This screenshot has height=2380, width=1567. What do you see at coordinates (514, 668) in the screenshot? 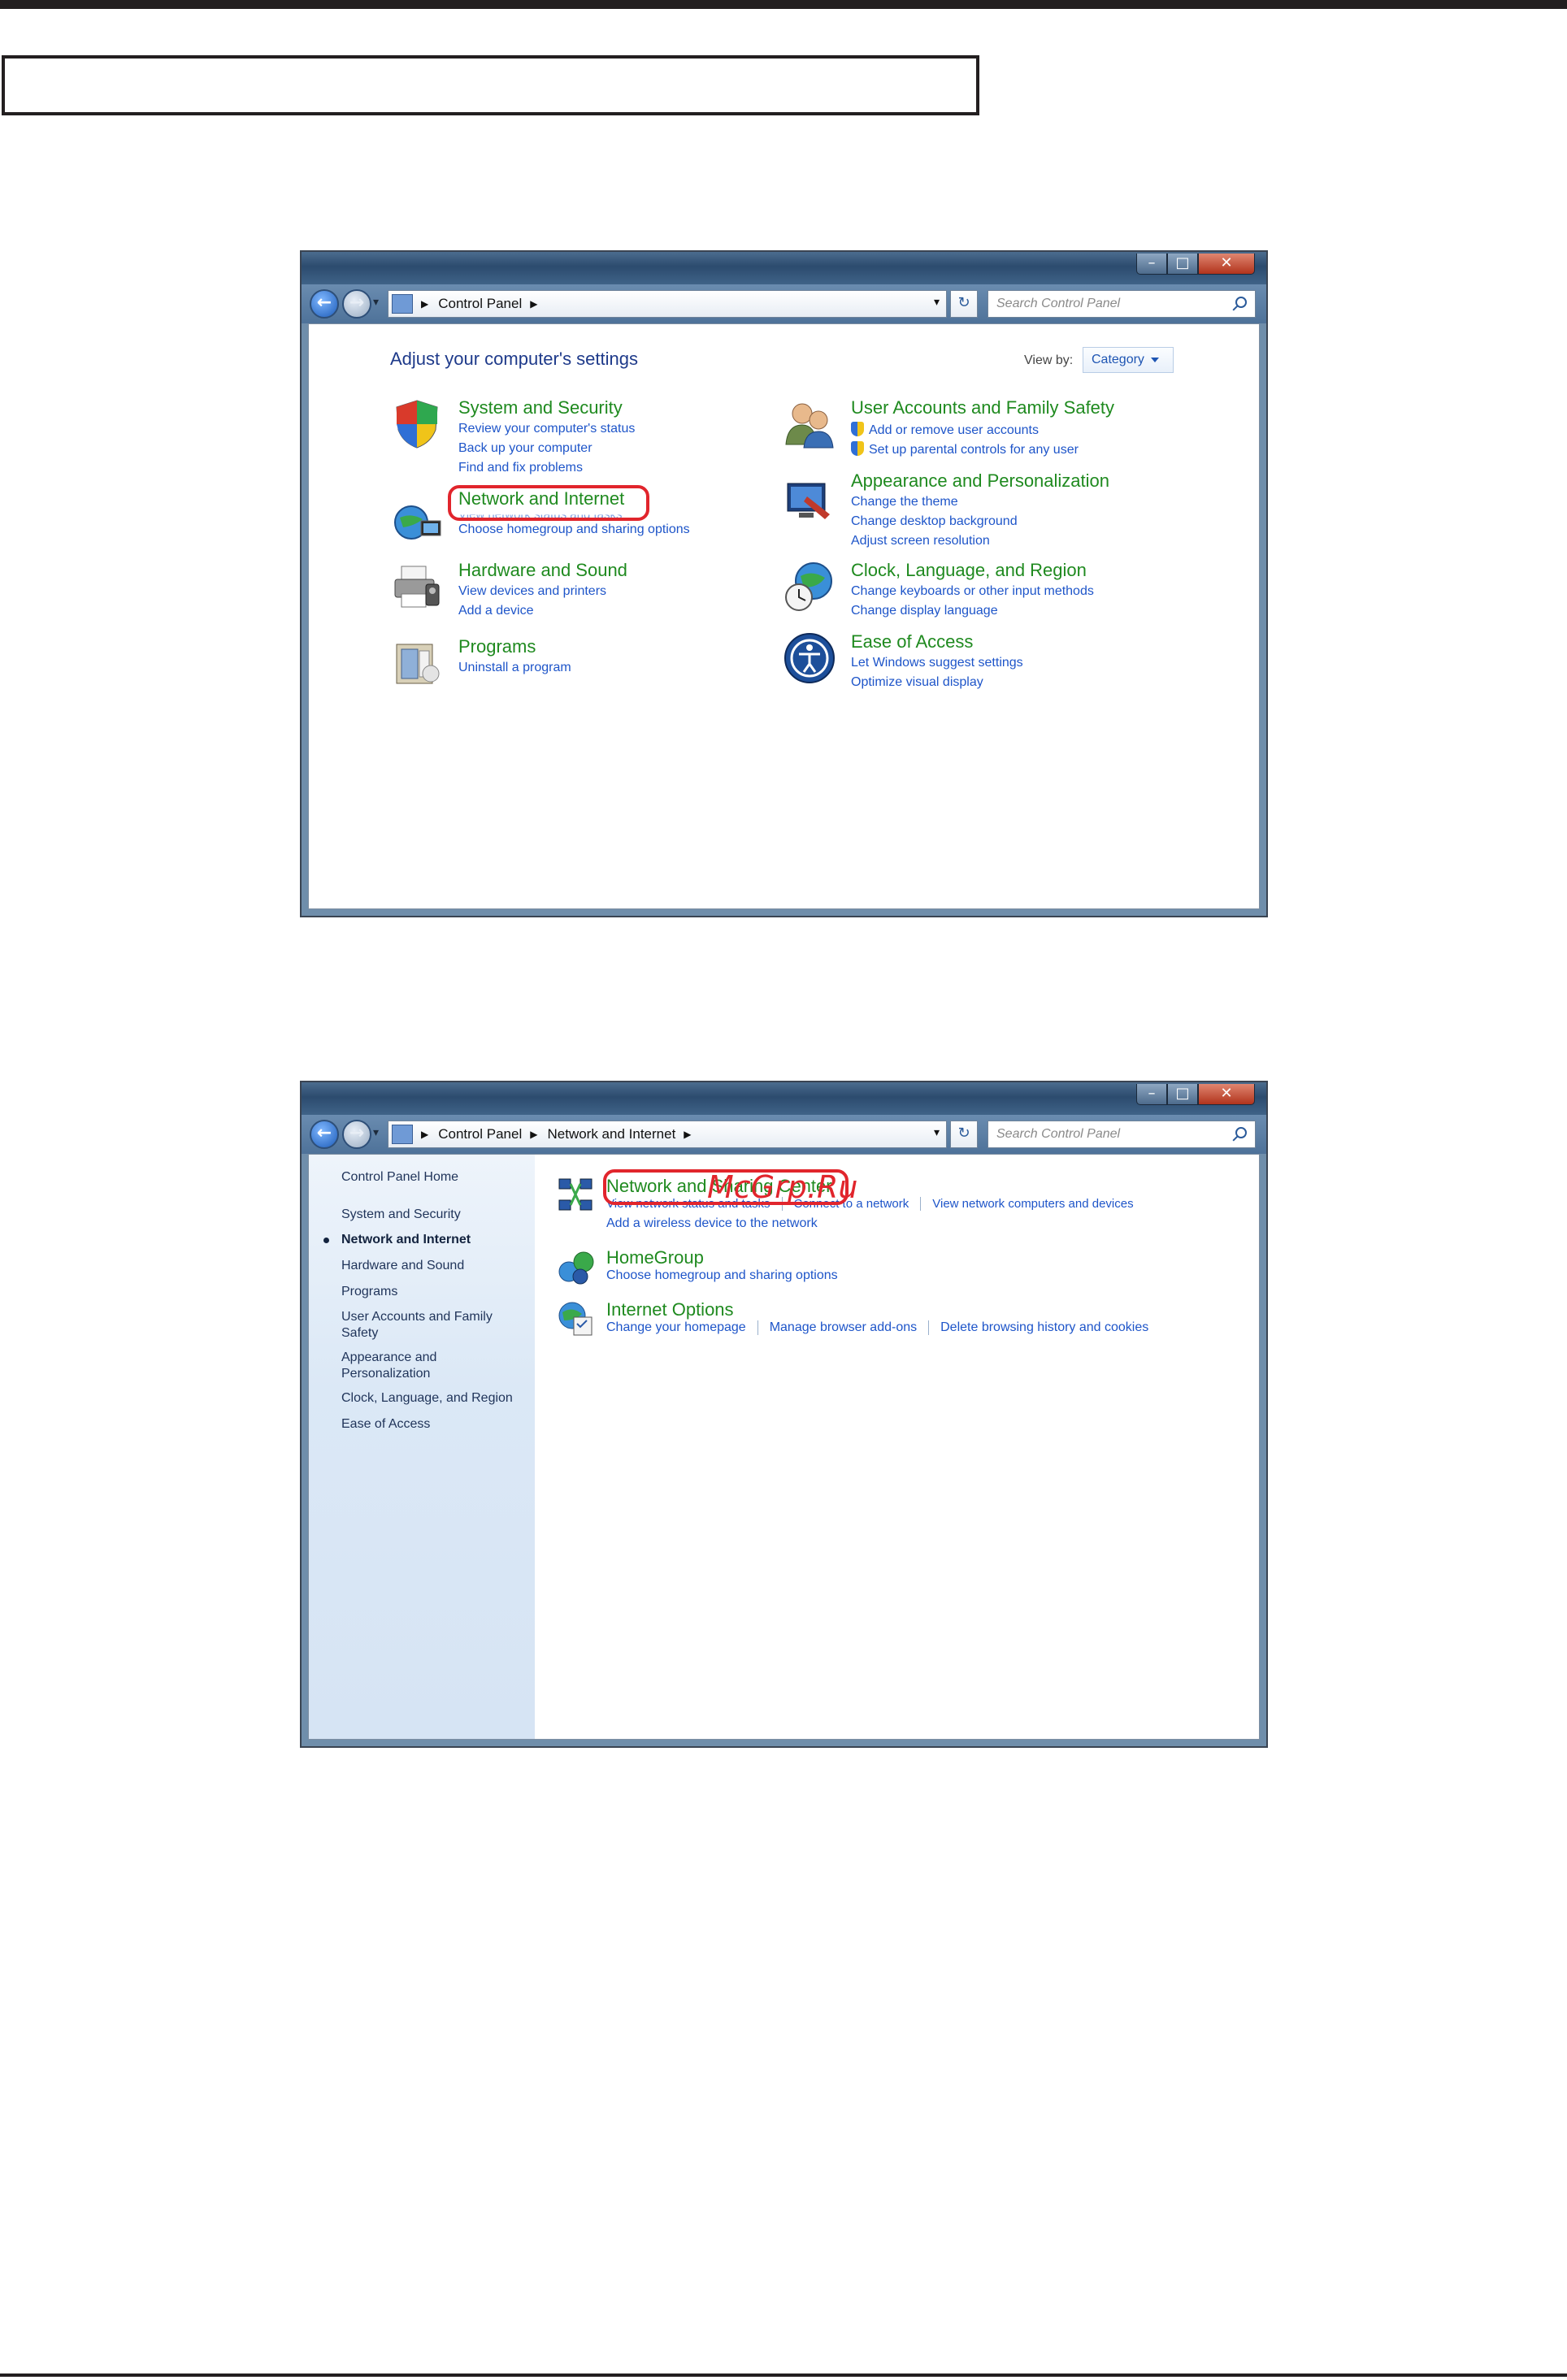
I see `category-link: Uninstall a program` at bounding box center [514, 668].